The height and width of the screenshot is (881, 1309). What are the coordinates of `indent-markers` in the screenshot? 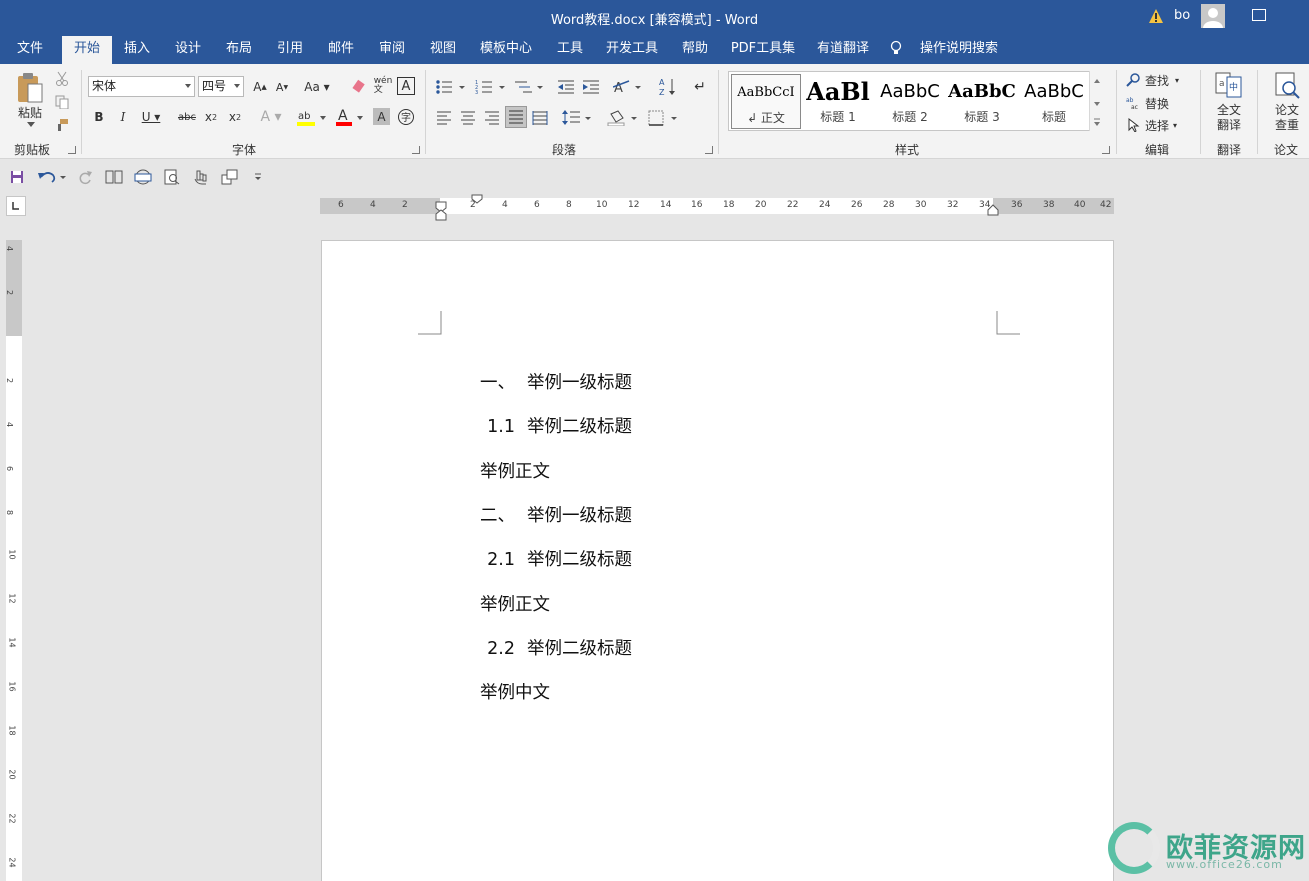 It's located at (441, 208).